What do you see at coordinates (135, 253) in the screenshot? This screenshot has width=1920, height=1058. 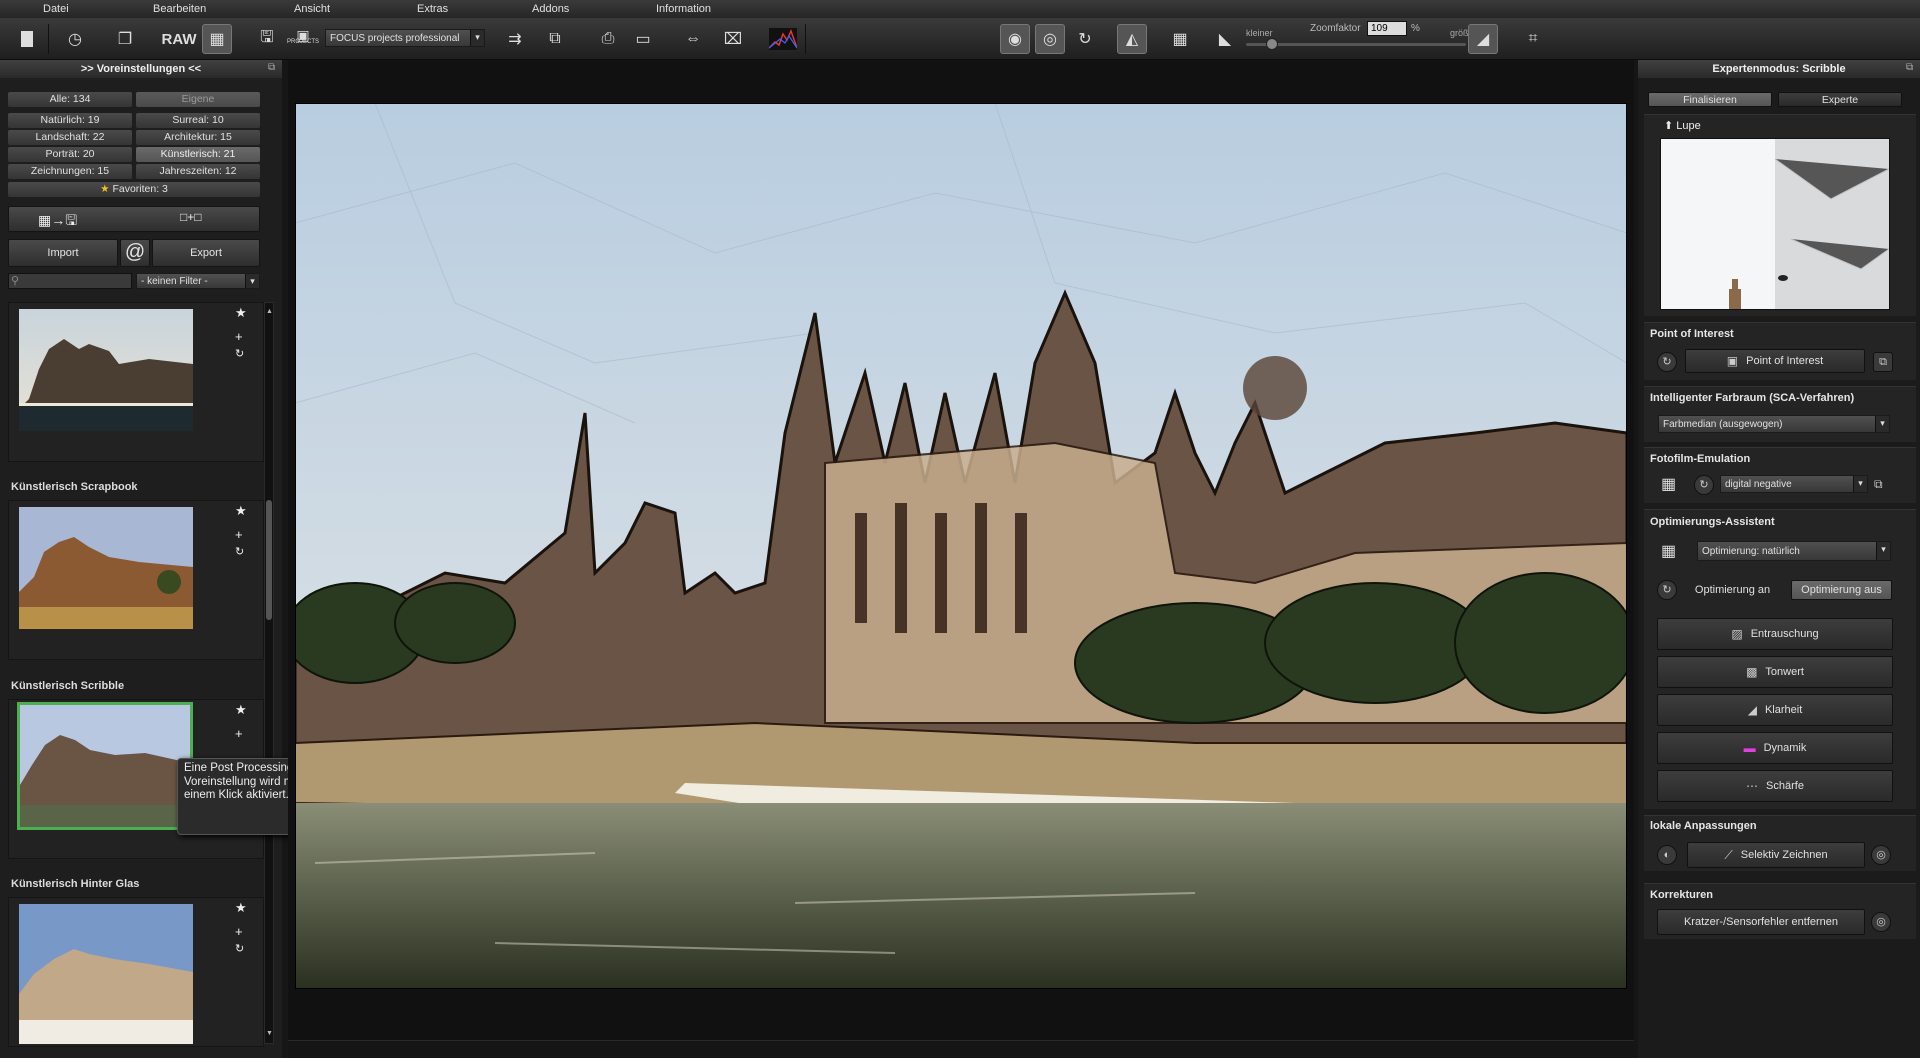 I see `email-button: @` at bounding box center [135, 253].